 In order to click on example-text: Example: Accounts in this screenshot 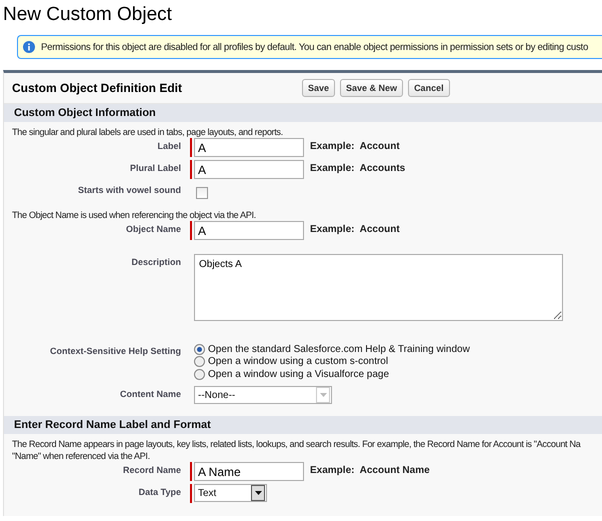, I will do `click(358, 168)`.